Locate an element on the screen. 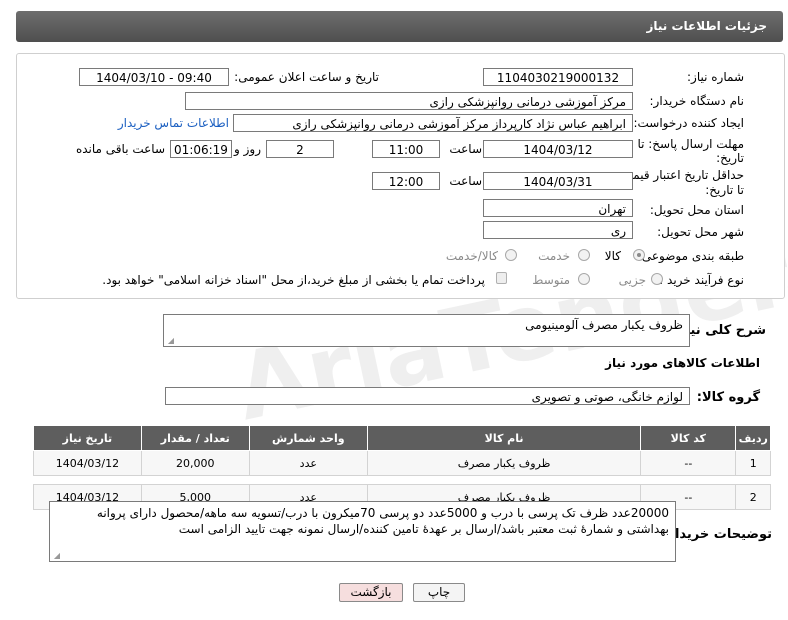 The image size is (788, 620). creator-label: ایجاد کننده درخواست: is located at coordinates (688, 123).